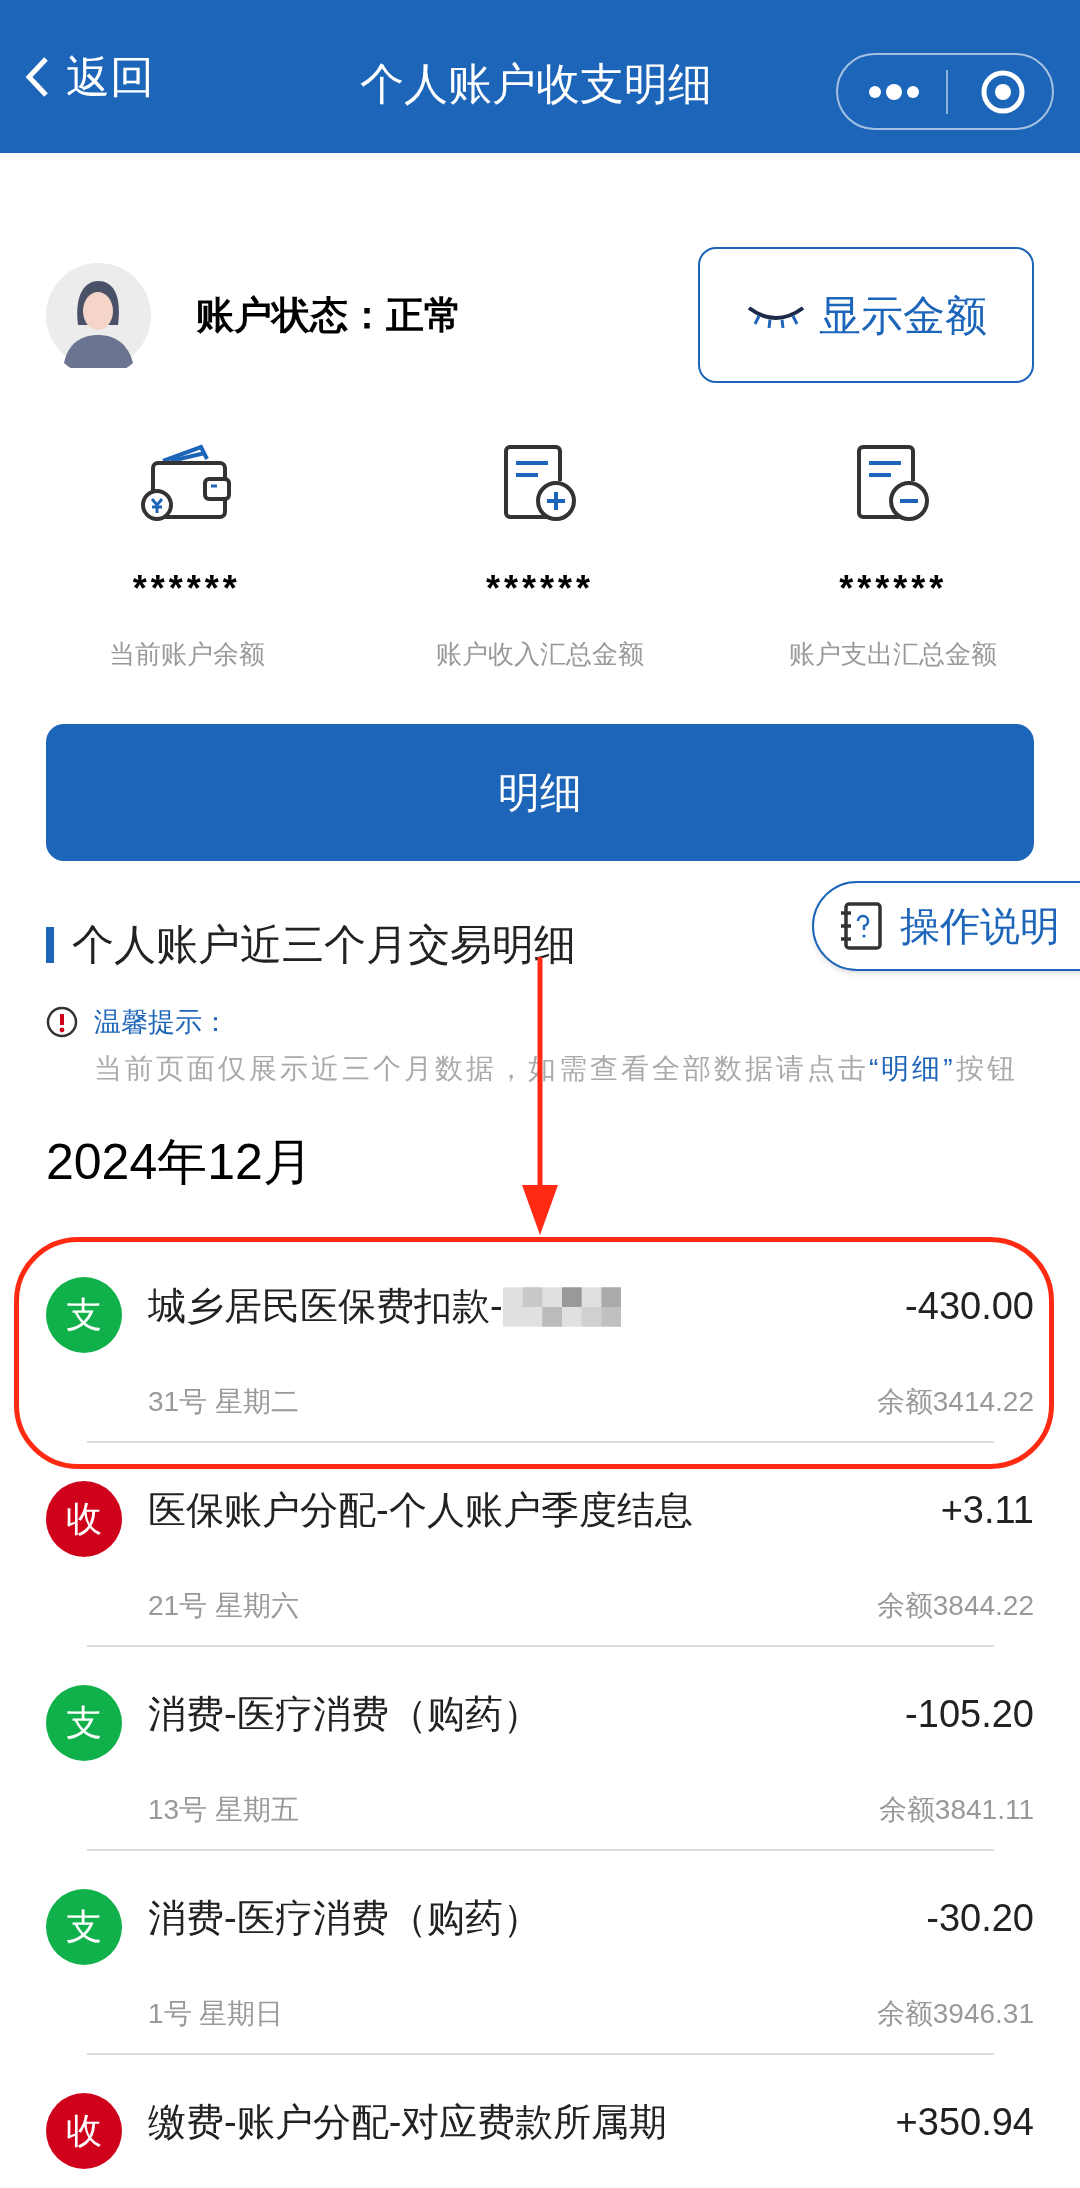 This screenshot has width=1080, height=2188. What do you see at coordinates (223, 1809) in the screenshot?
I see `transaction-date: 13号 星期五` at bounding box center [223, 1809].